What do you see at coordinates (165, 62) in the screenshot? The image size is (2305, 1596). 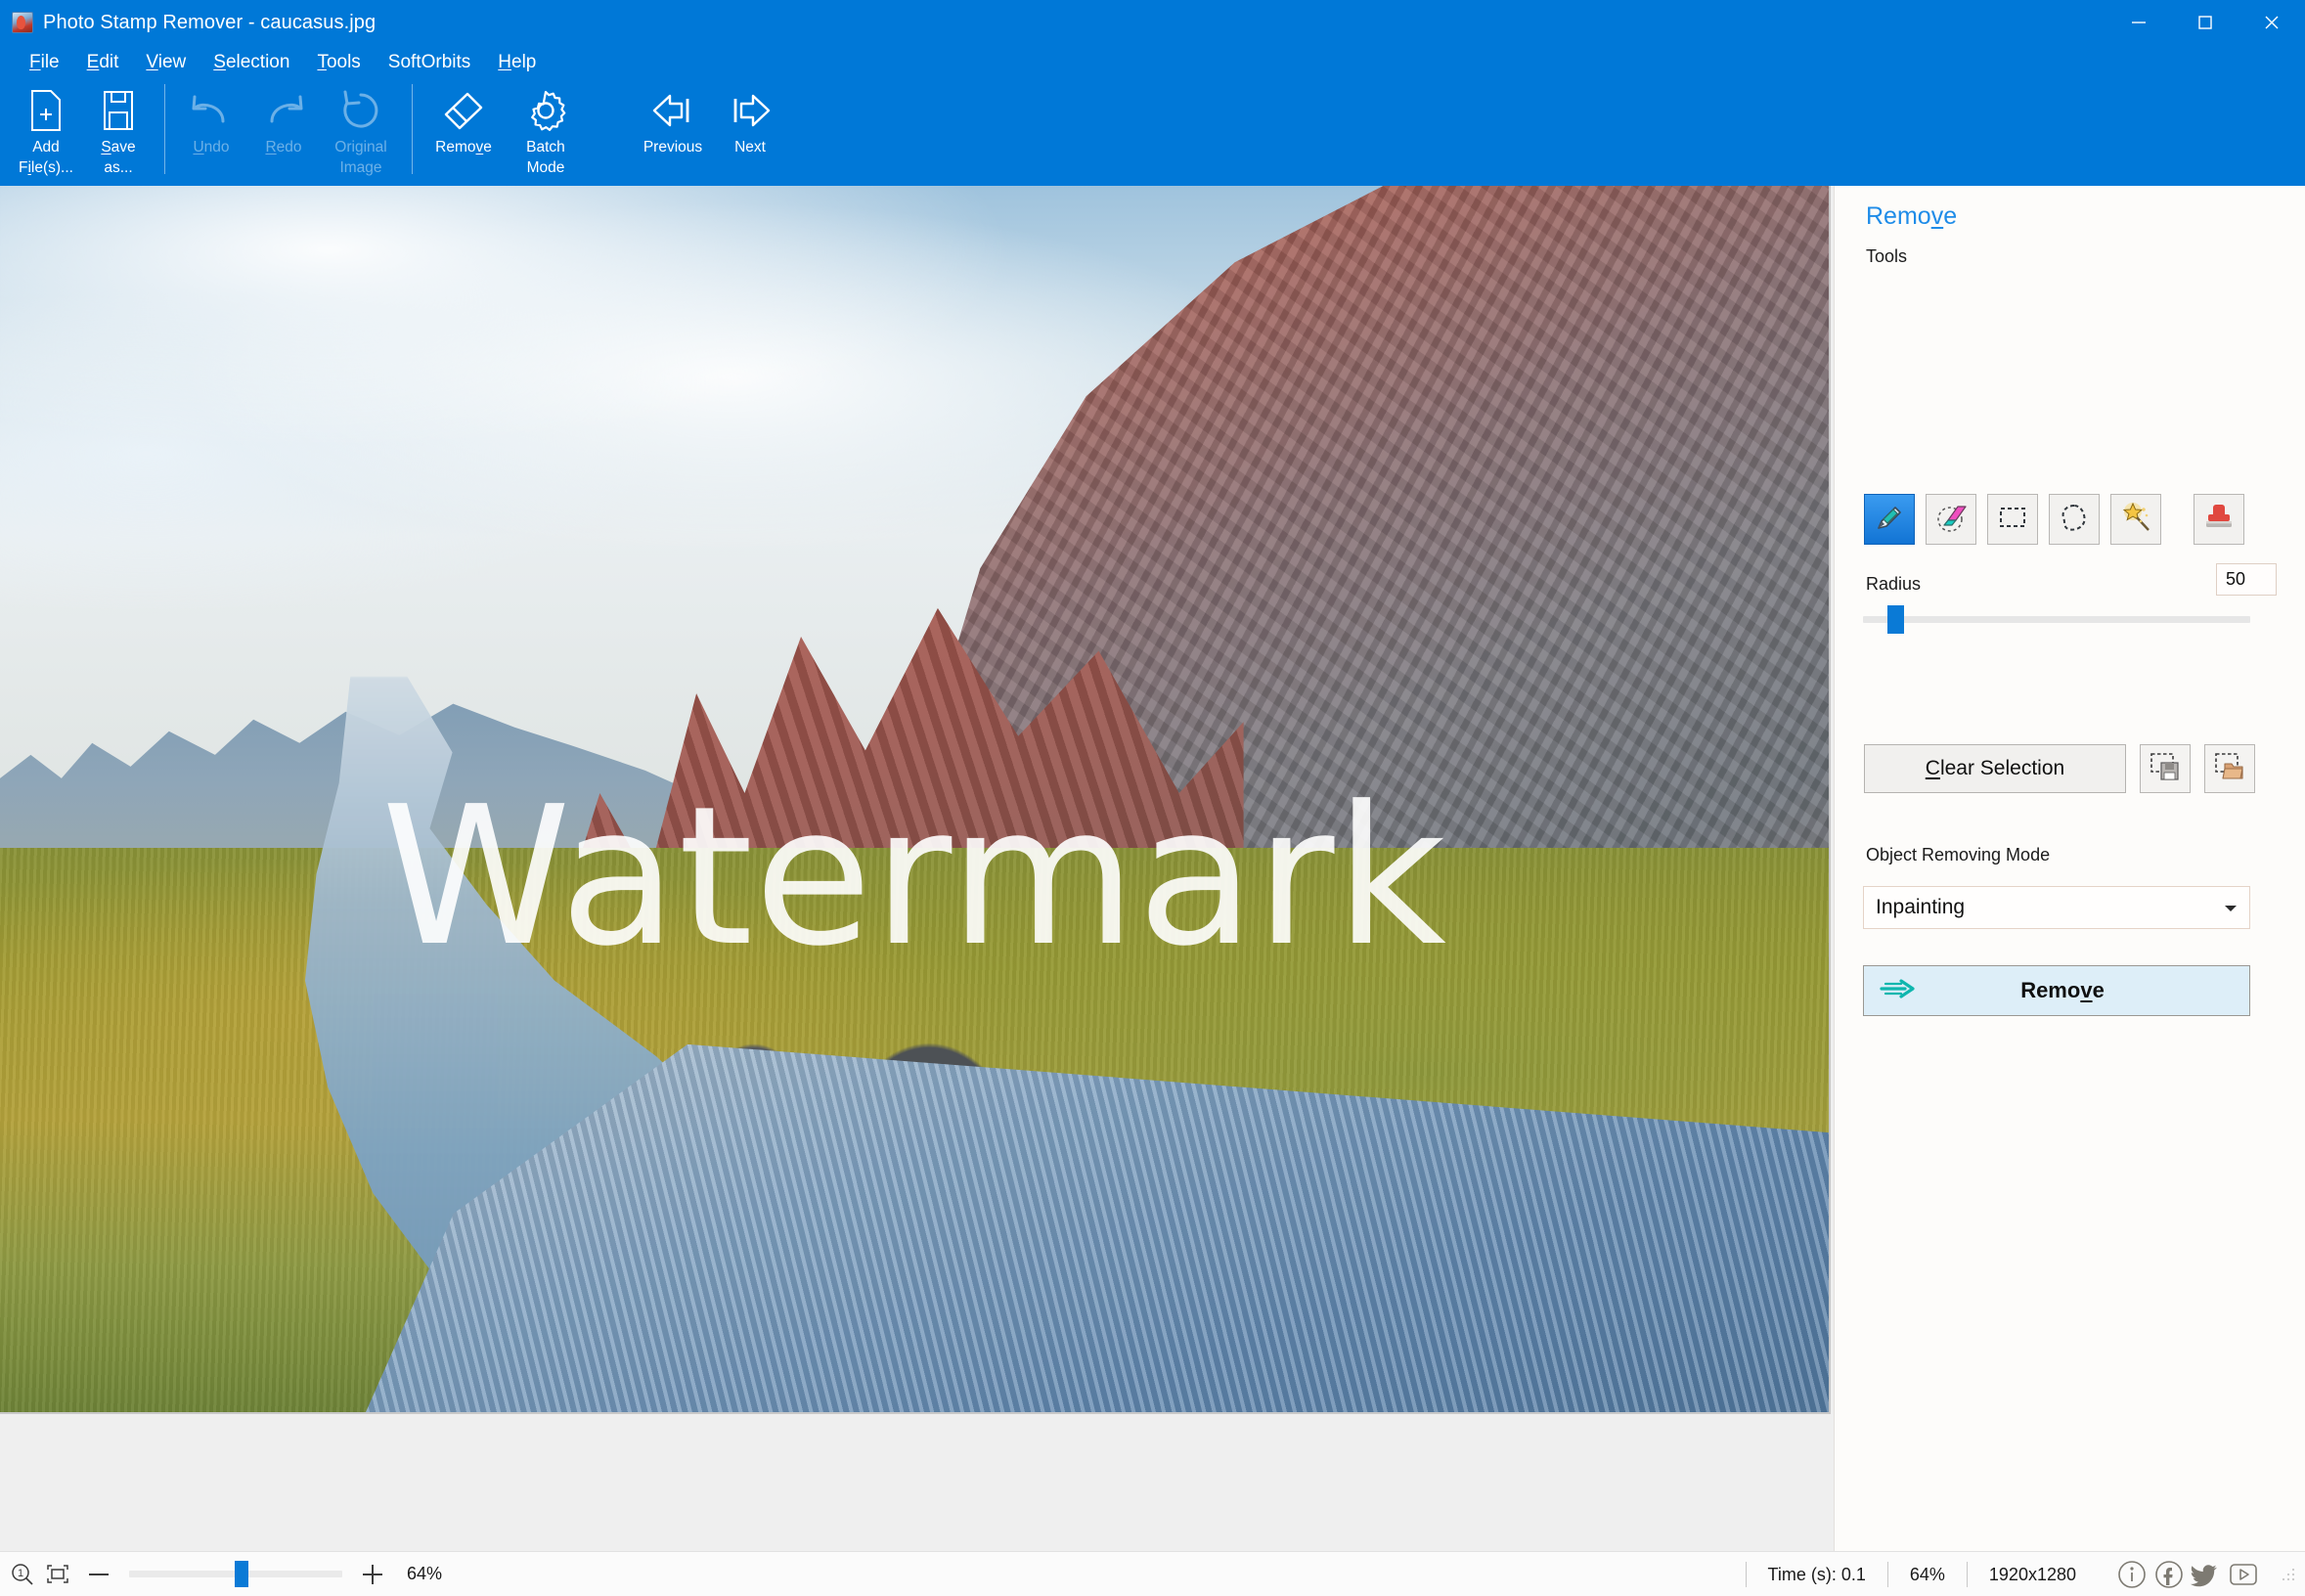 I see `menu-view: View` at bounding box center [165, 62].